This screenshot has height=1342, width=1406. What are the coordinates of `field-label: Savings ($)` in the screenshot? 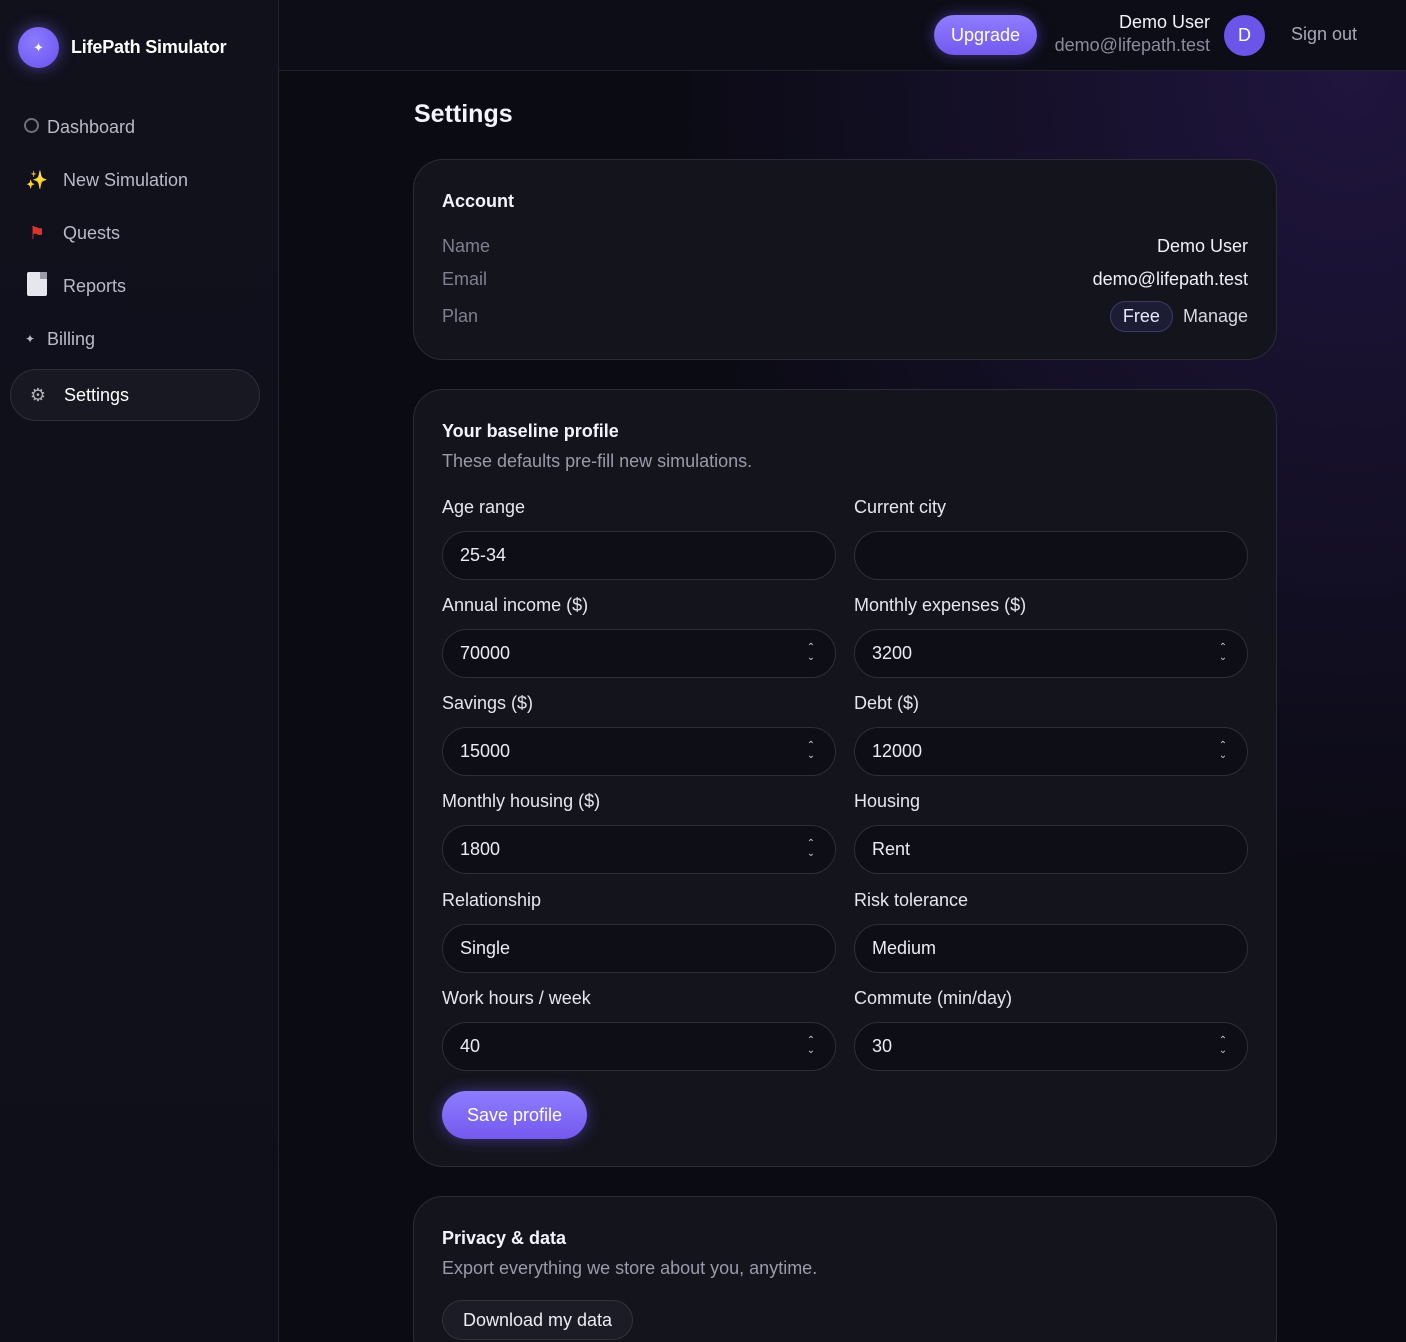 It's located at (488, 703).